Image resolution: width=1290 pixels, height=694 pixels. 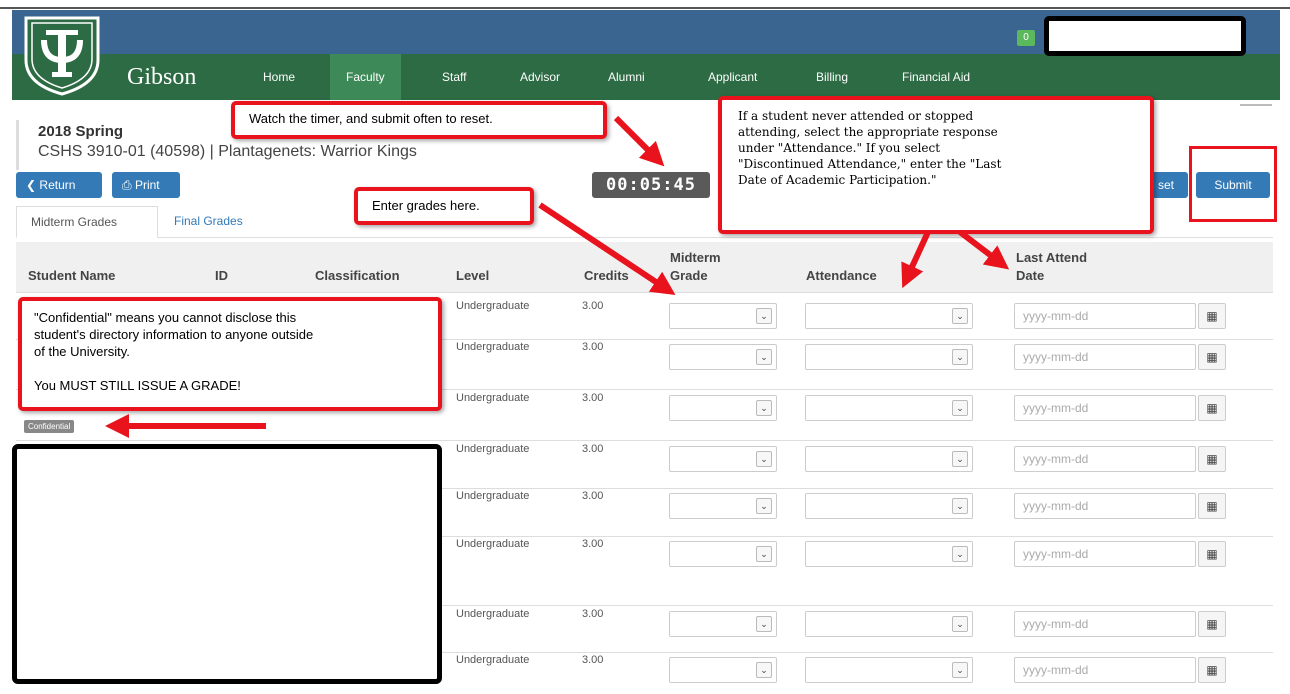 What do you see at coordinates (607, 248) in the screenshot?
I see `grades-arrow` at bounding box center [607, 248].